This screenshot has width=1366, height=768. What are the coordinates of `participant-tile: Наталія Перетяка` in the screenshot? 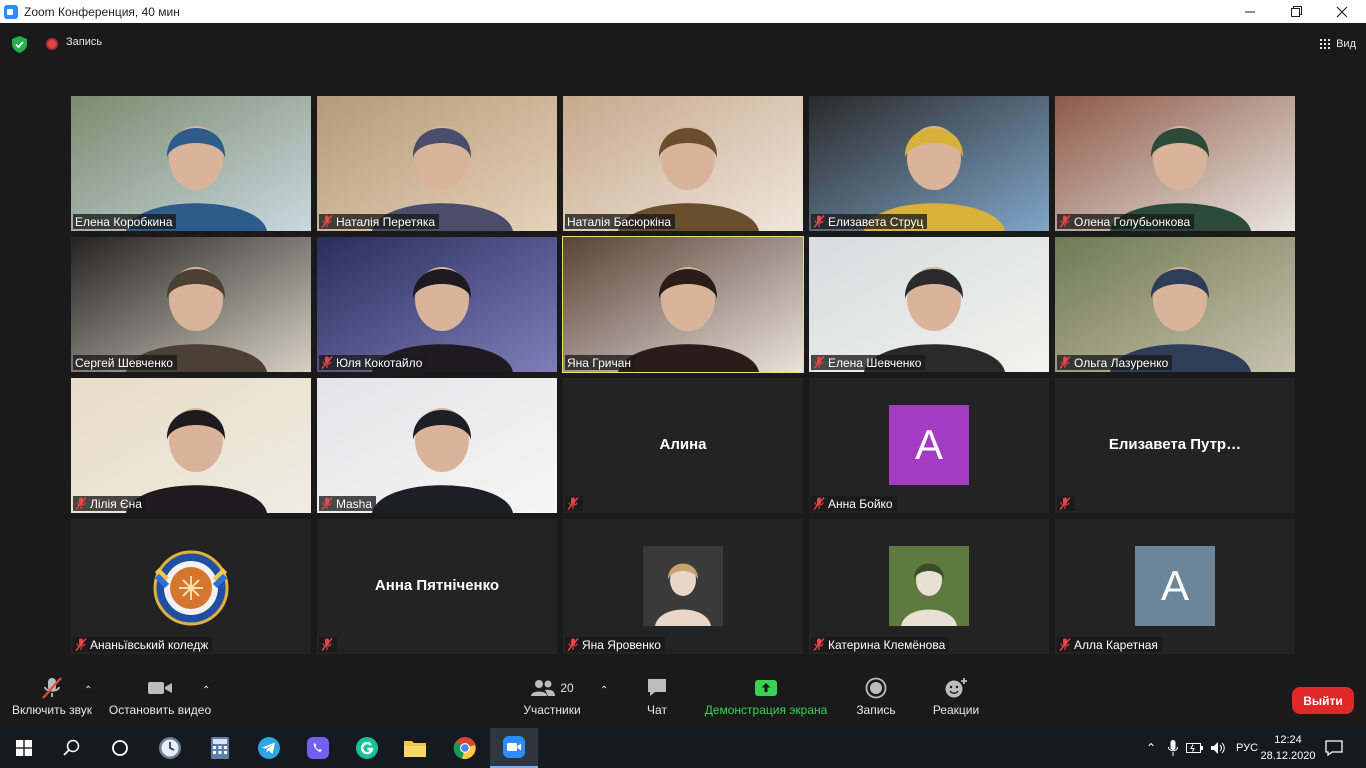 It's located at (437, 163).